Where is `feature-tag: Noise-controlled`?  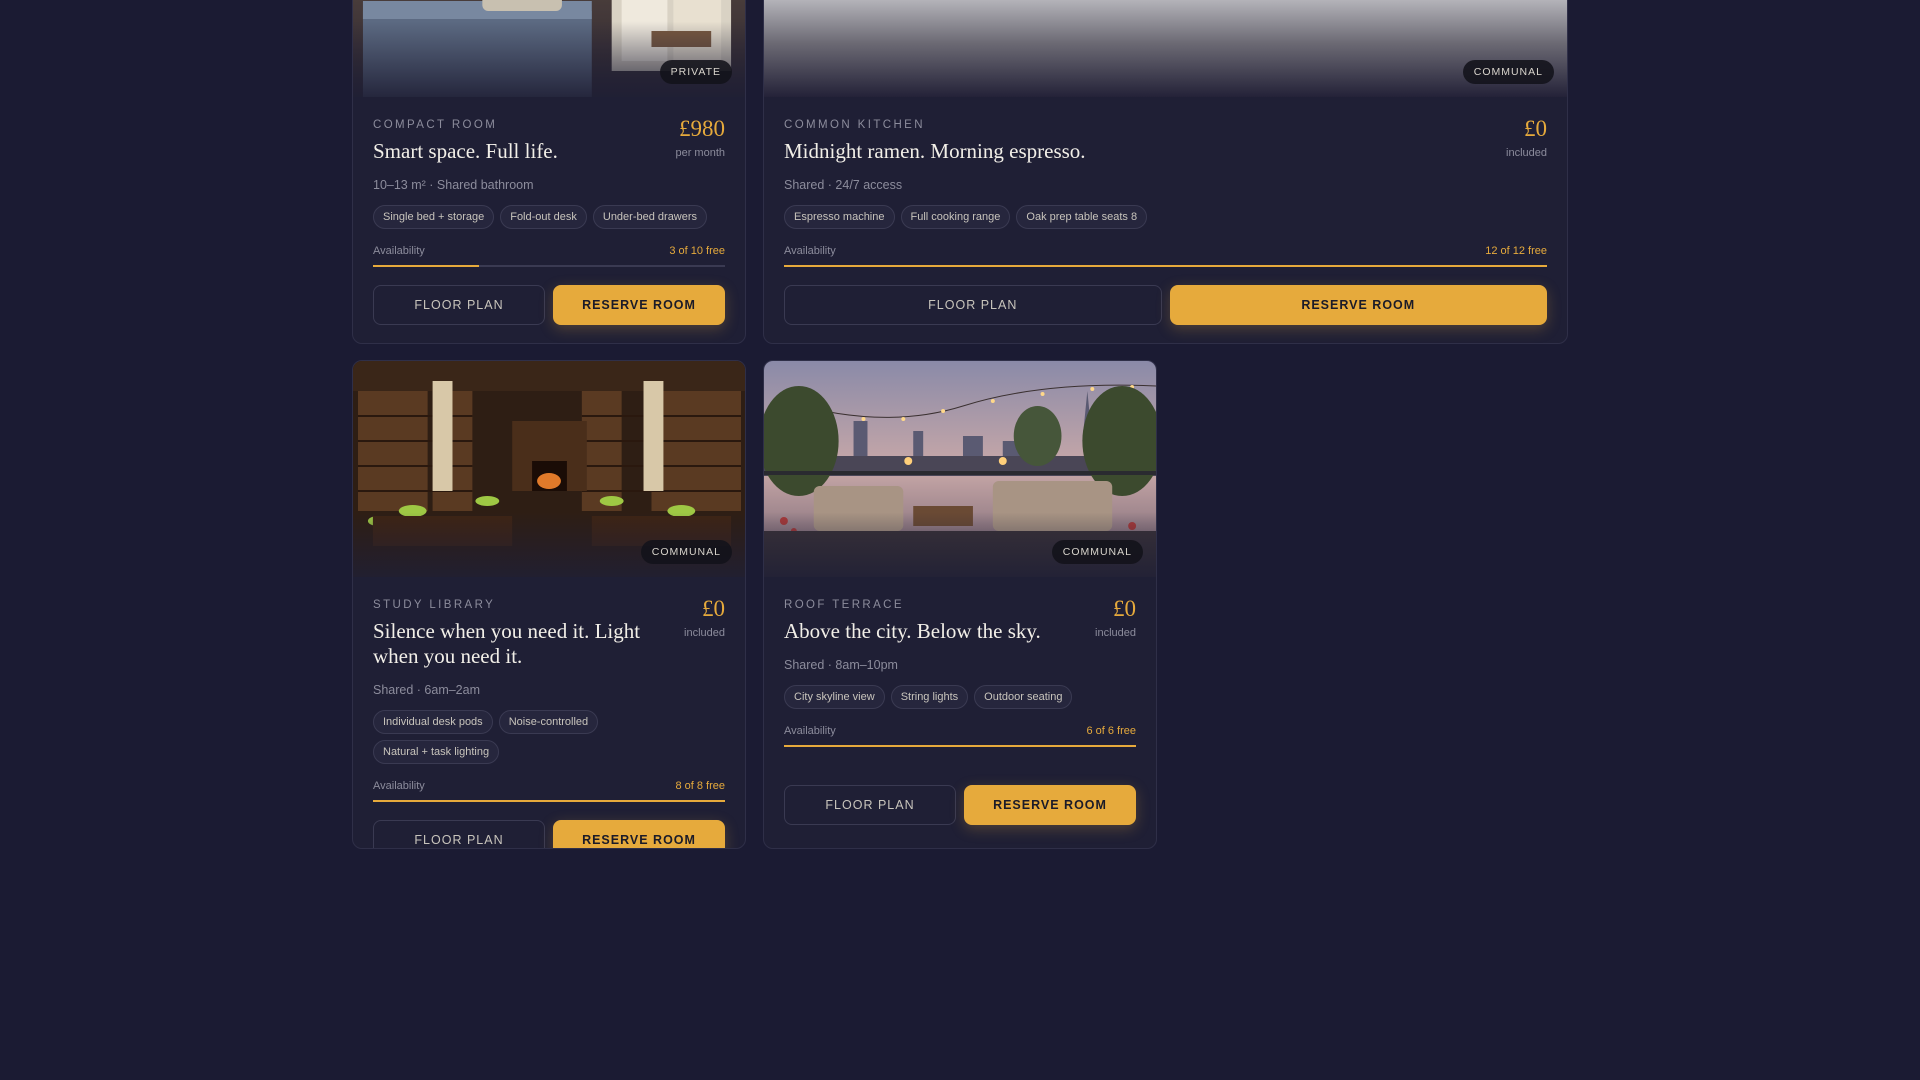
feature-tag: Noise-controlled is located at coordinates (548, 722).